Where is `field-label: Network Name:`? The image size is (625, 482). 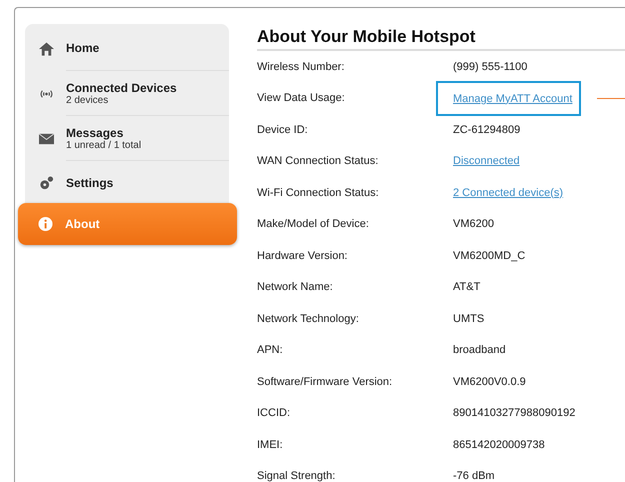 field-label: Network Name: is located at coordinates (295, 287).